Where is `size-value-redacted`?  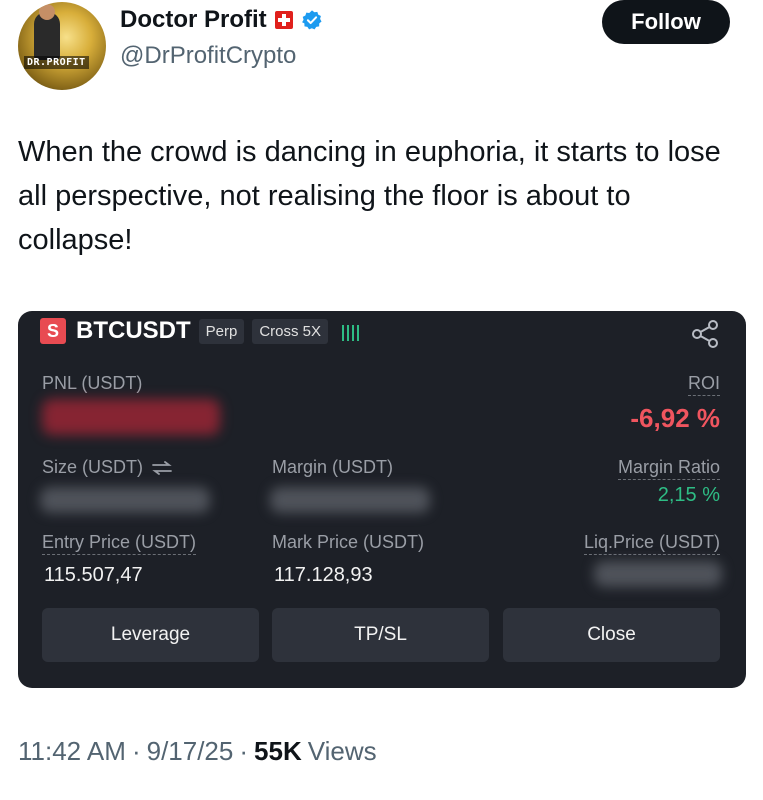
size-value-redacted is located at coordinates (125, 500).